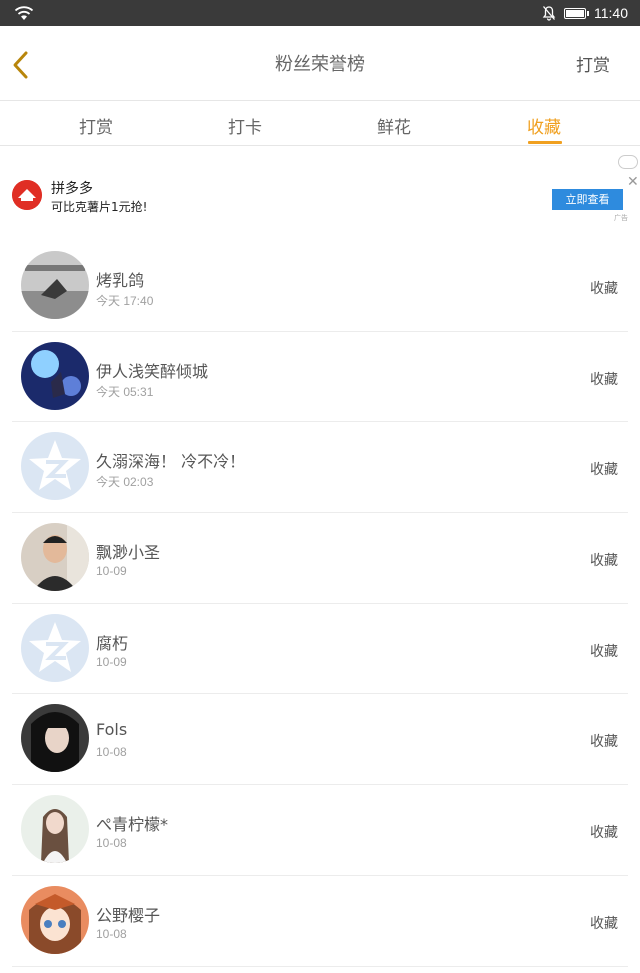 Image resolution: width=640 pixels, height=973 pixels. Describe the element at coordinates (171, 462) in the screenshot. I see `user-name: 久溺深海！ 冷不冷！` at that location.